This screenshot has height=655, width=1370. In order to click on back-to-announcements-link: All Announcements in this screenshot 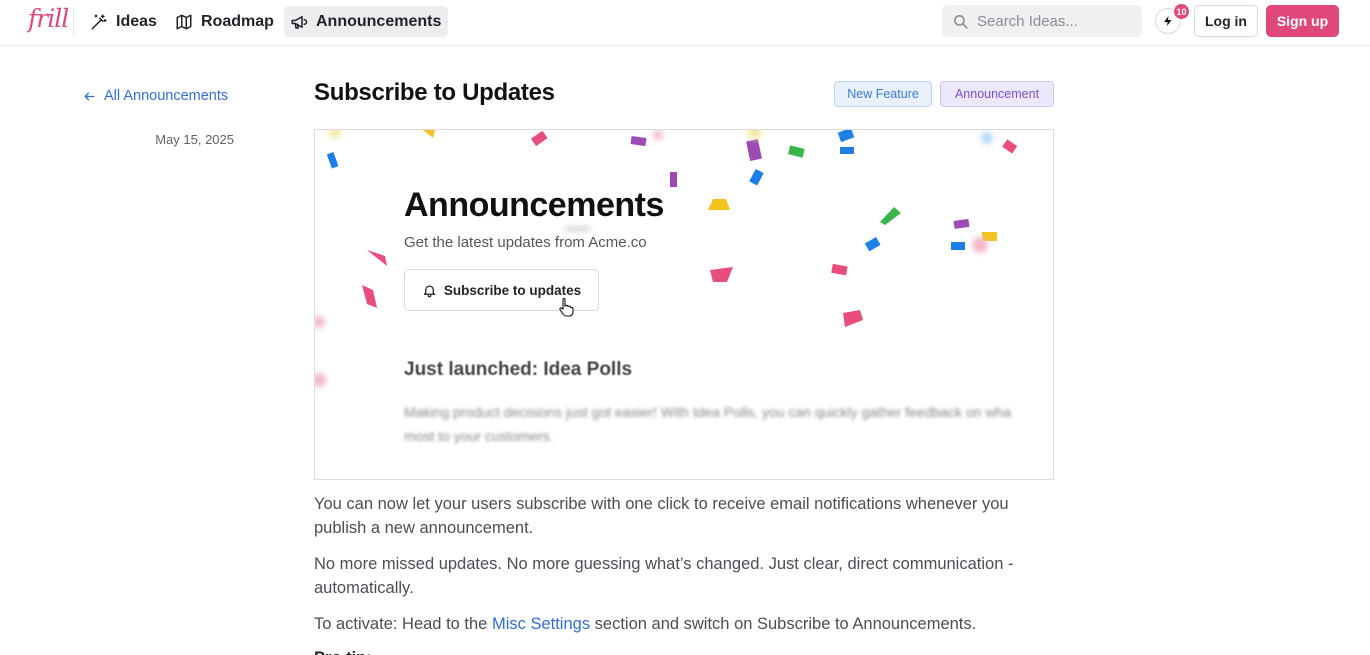, I will do `click(155, 96)`.